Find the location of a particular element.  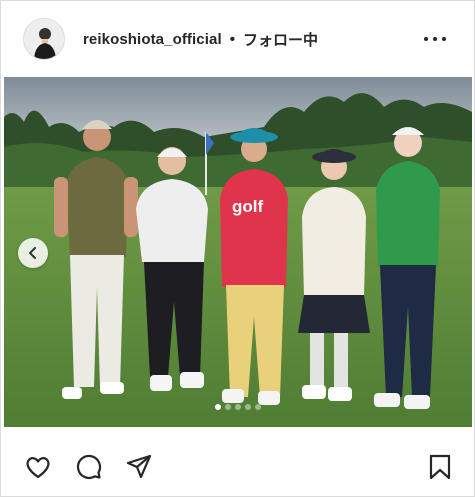

carousel-indicator is located at coordinates (238, 407).